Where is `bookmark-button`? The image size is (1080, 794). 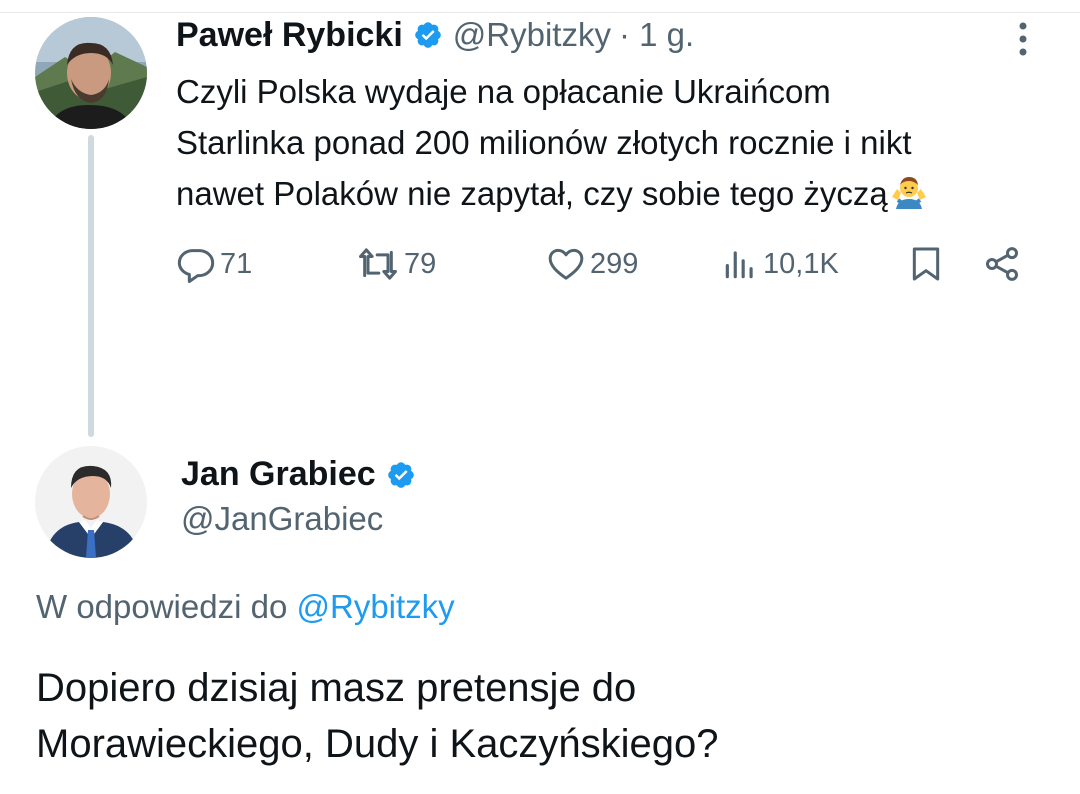 bookmark-button is located at coordinates (926, 264).